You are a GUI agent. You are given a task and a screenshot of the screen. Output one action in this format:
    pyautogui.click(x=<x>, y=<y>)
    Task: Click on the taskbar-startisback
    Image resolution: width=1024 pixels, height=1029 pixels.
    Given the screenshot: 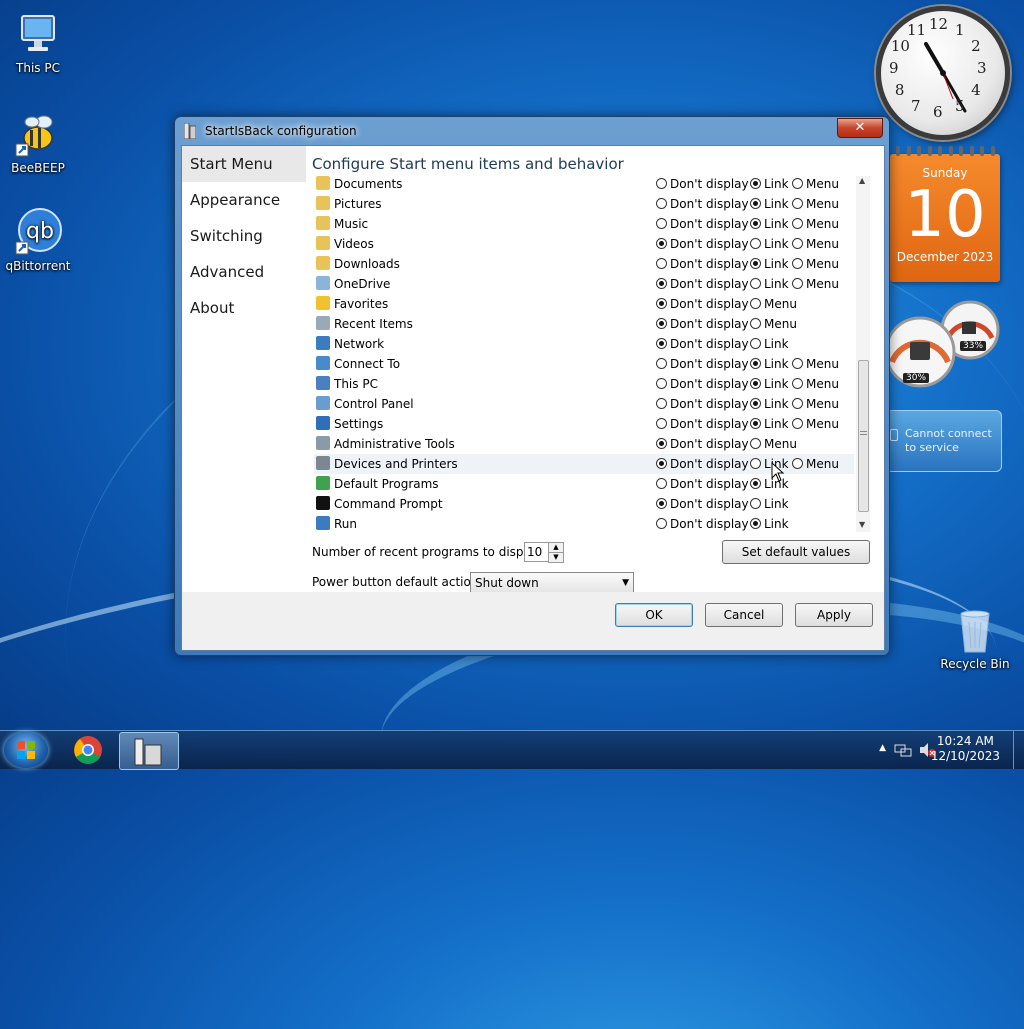 What is the action you would take?
    pyautogui.click(x=149, y=751)
    